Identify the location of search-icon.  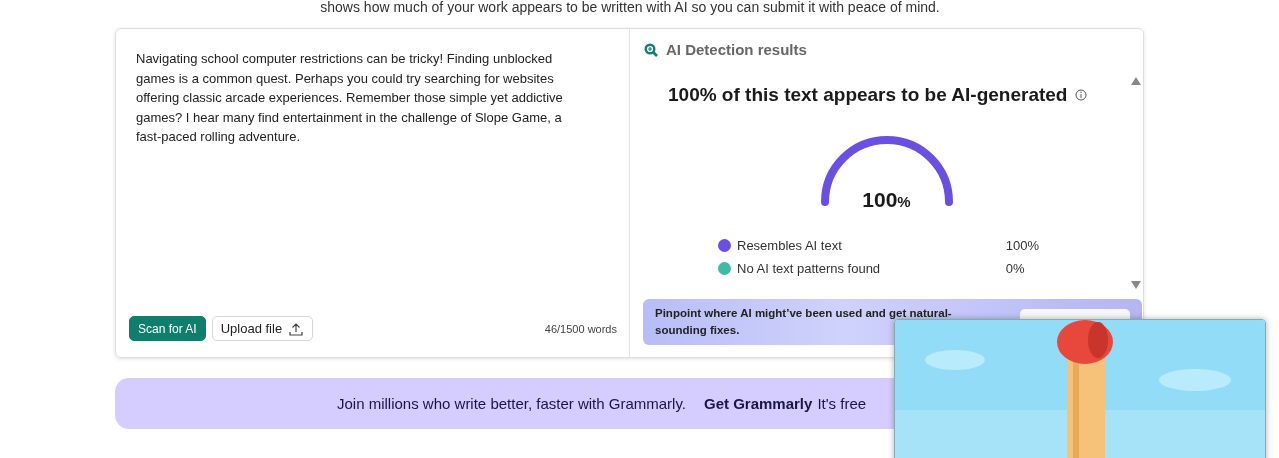
(651, 49).